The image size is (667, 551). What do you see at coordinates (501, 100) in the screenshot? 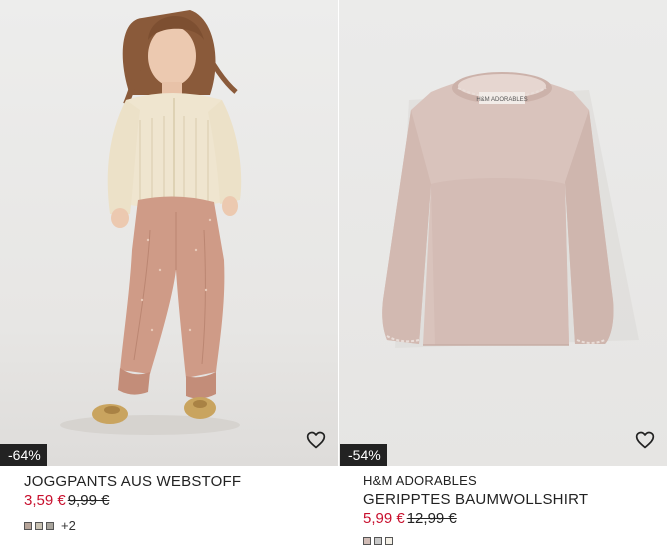
I see `svg-text: H&M ADORABLES` at bounding box center [501, 100].